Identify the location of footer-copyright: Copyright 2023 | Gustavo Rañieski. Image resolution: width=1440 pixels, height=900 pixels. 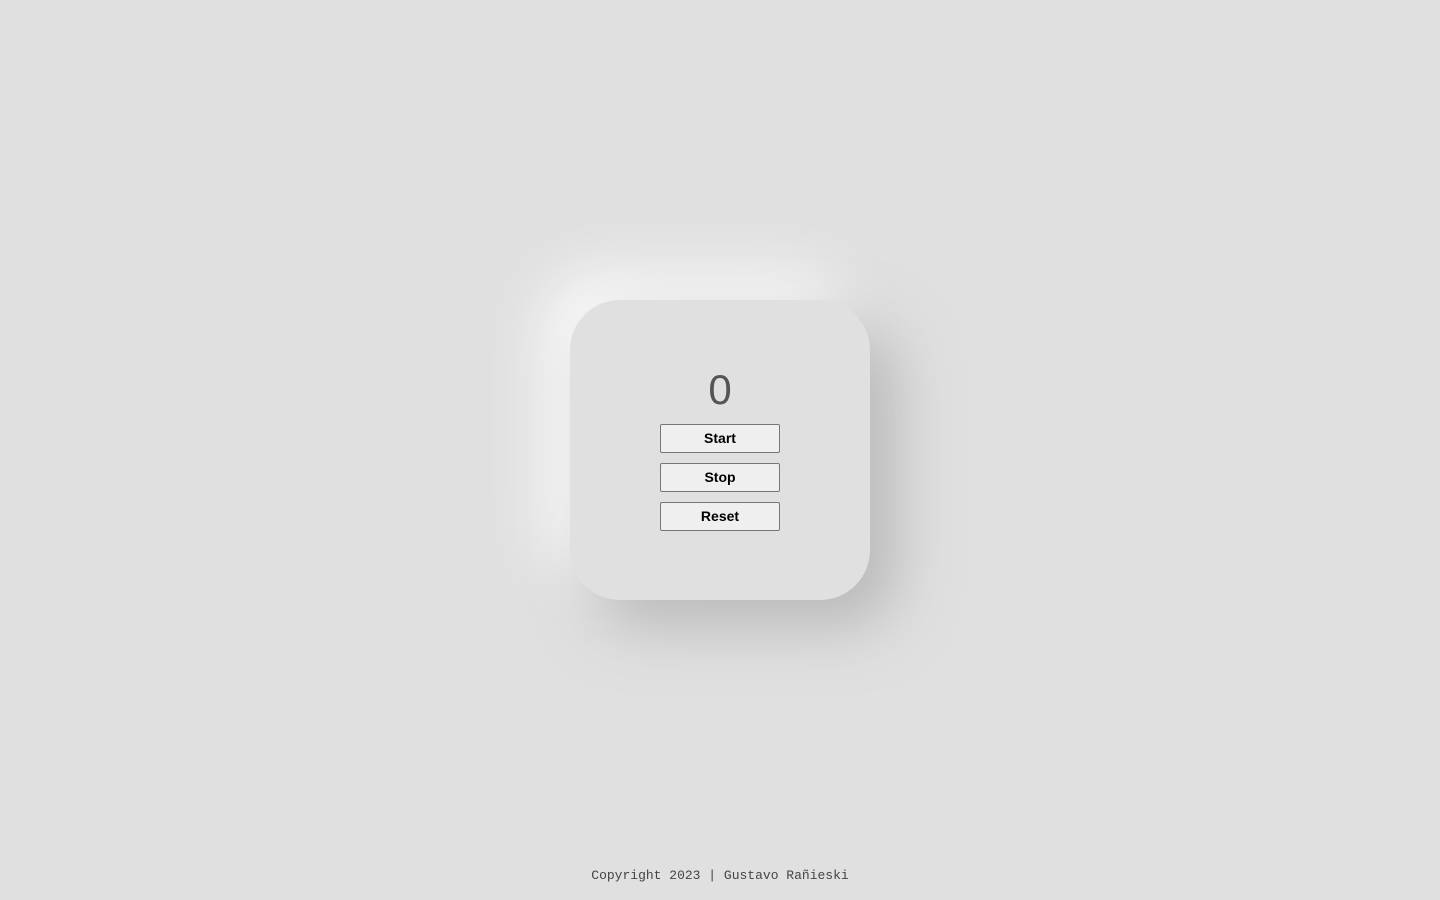
(720, 875).